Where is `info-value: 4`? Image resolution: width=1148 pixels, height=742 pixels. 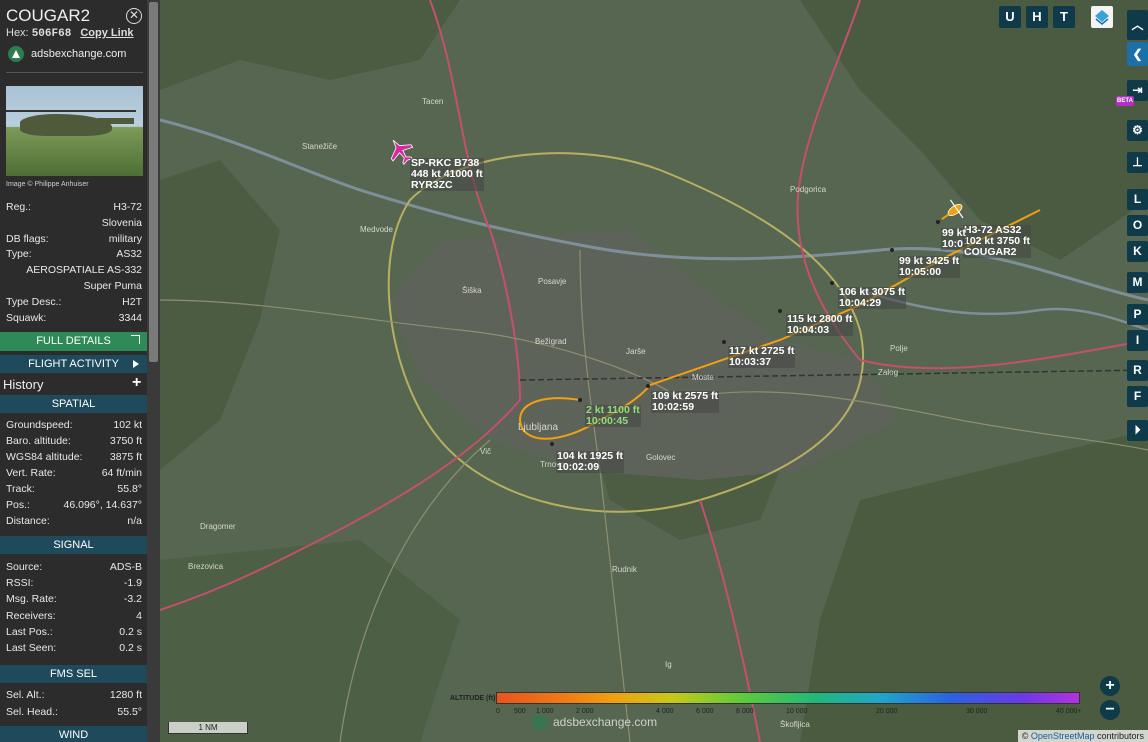 info-value: 4 is located at coordinates (139, 615).